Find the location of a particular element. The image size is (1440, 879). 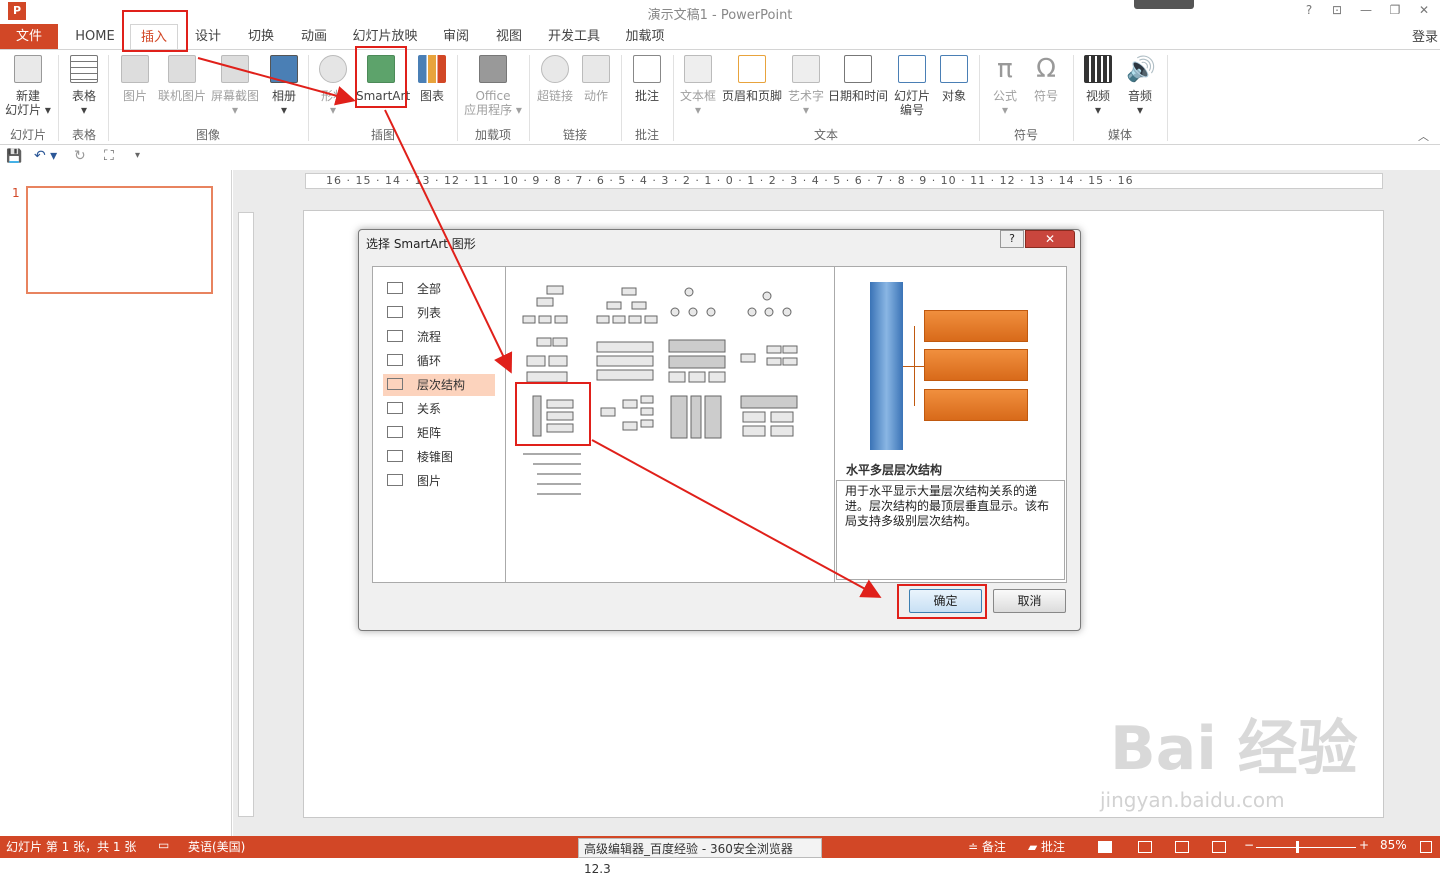

fit-to-window-icon is located at coordinates (1426, 847).